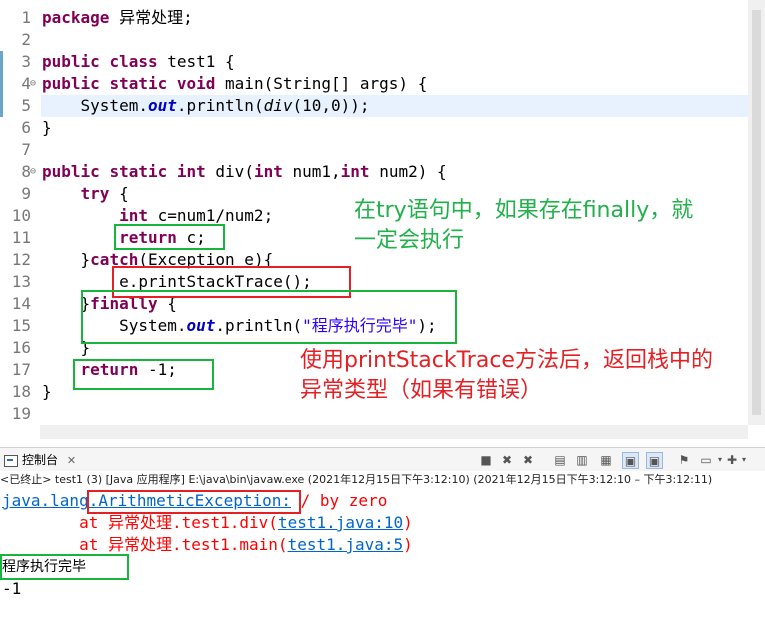  What do you see at coordinates (11, 460) in the screenshot?
I see `console-icon` at bounding box center [11, 460].